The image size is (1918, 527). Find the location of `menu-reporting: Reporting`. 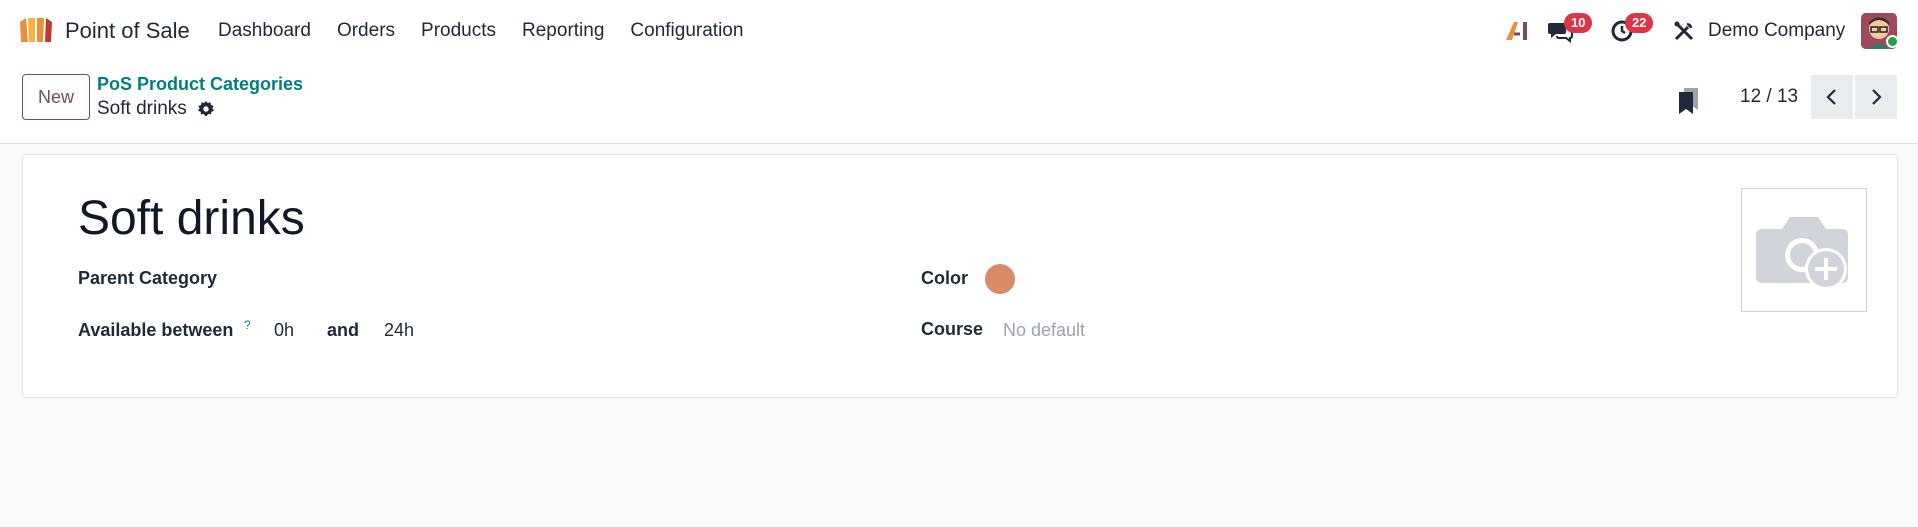

menu-reporting: Reporting is located at coordinates (563, 31).